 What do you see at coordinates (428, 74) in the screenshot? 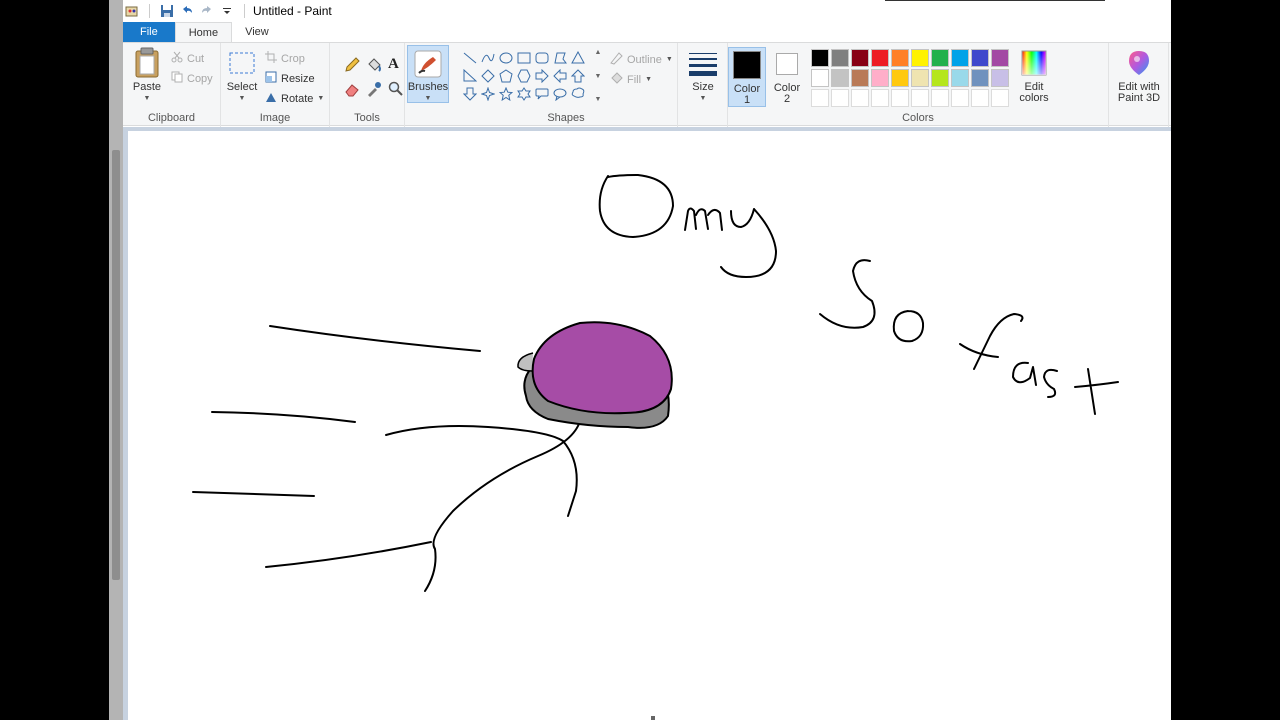
I see `brushes-button: Brushes ▼` at bounding box center [428, 74].